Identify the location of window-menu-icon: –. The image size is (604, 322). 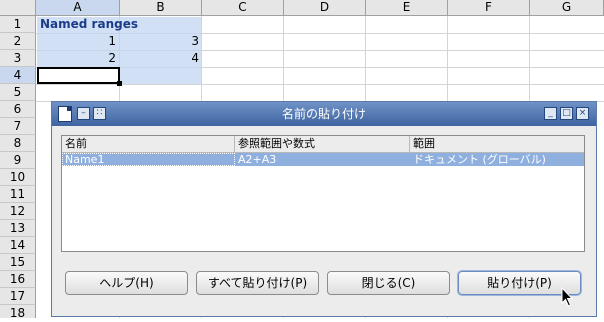
(83, 113).